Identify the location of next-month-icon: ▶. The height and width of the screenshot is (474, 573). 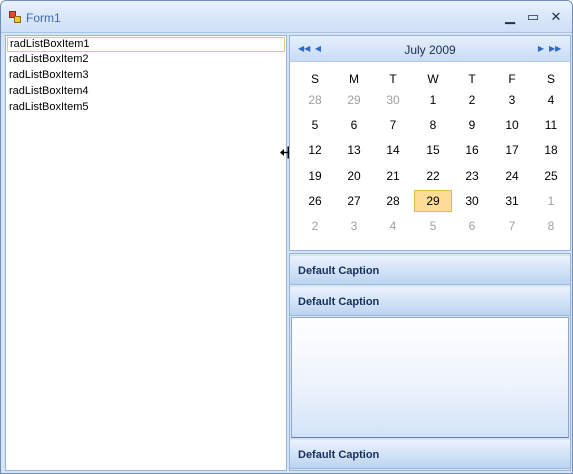
(541, 49).